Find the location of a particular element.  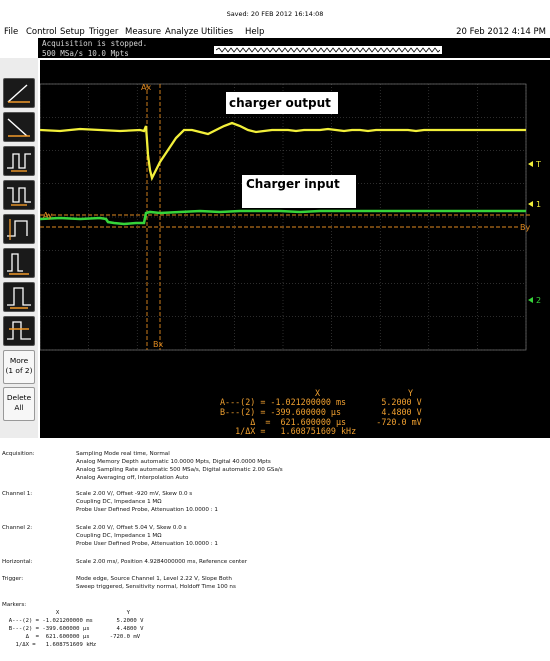

menu-setup: Setup is located at coordinates (72, 32).